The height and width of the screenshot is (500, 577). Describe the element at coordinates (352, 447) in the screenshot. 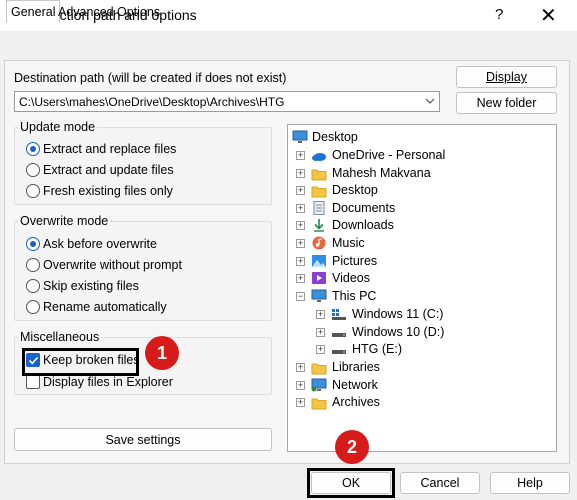

I see `step-badge-2: 2` at that location.